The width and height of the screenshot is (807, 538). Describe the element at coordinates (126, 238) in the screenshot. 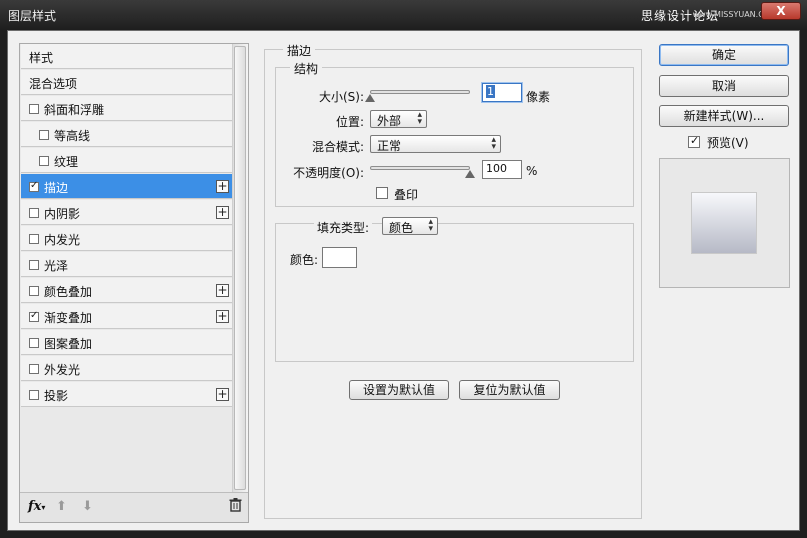

I see `style-item: 内发光` at that location.